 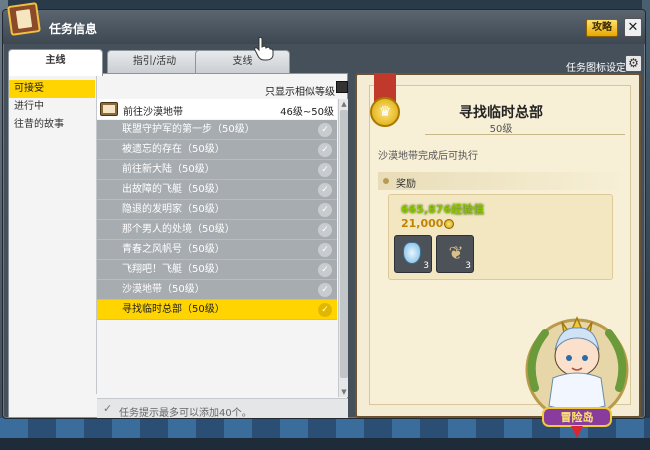 What do you see at coordinates (300, 92) in the screenshot?
I see `similar-level-label: 只显示相似等级` at bounding box center [300, 92].